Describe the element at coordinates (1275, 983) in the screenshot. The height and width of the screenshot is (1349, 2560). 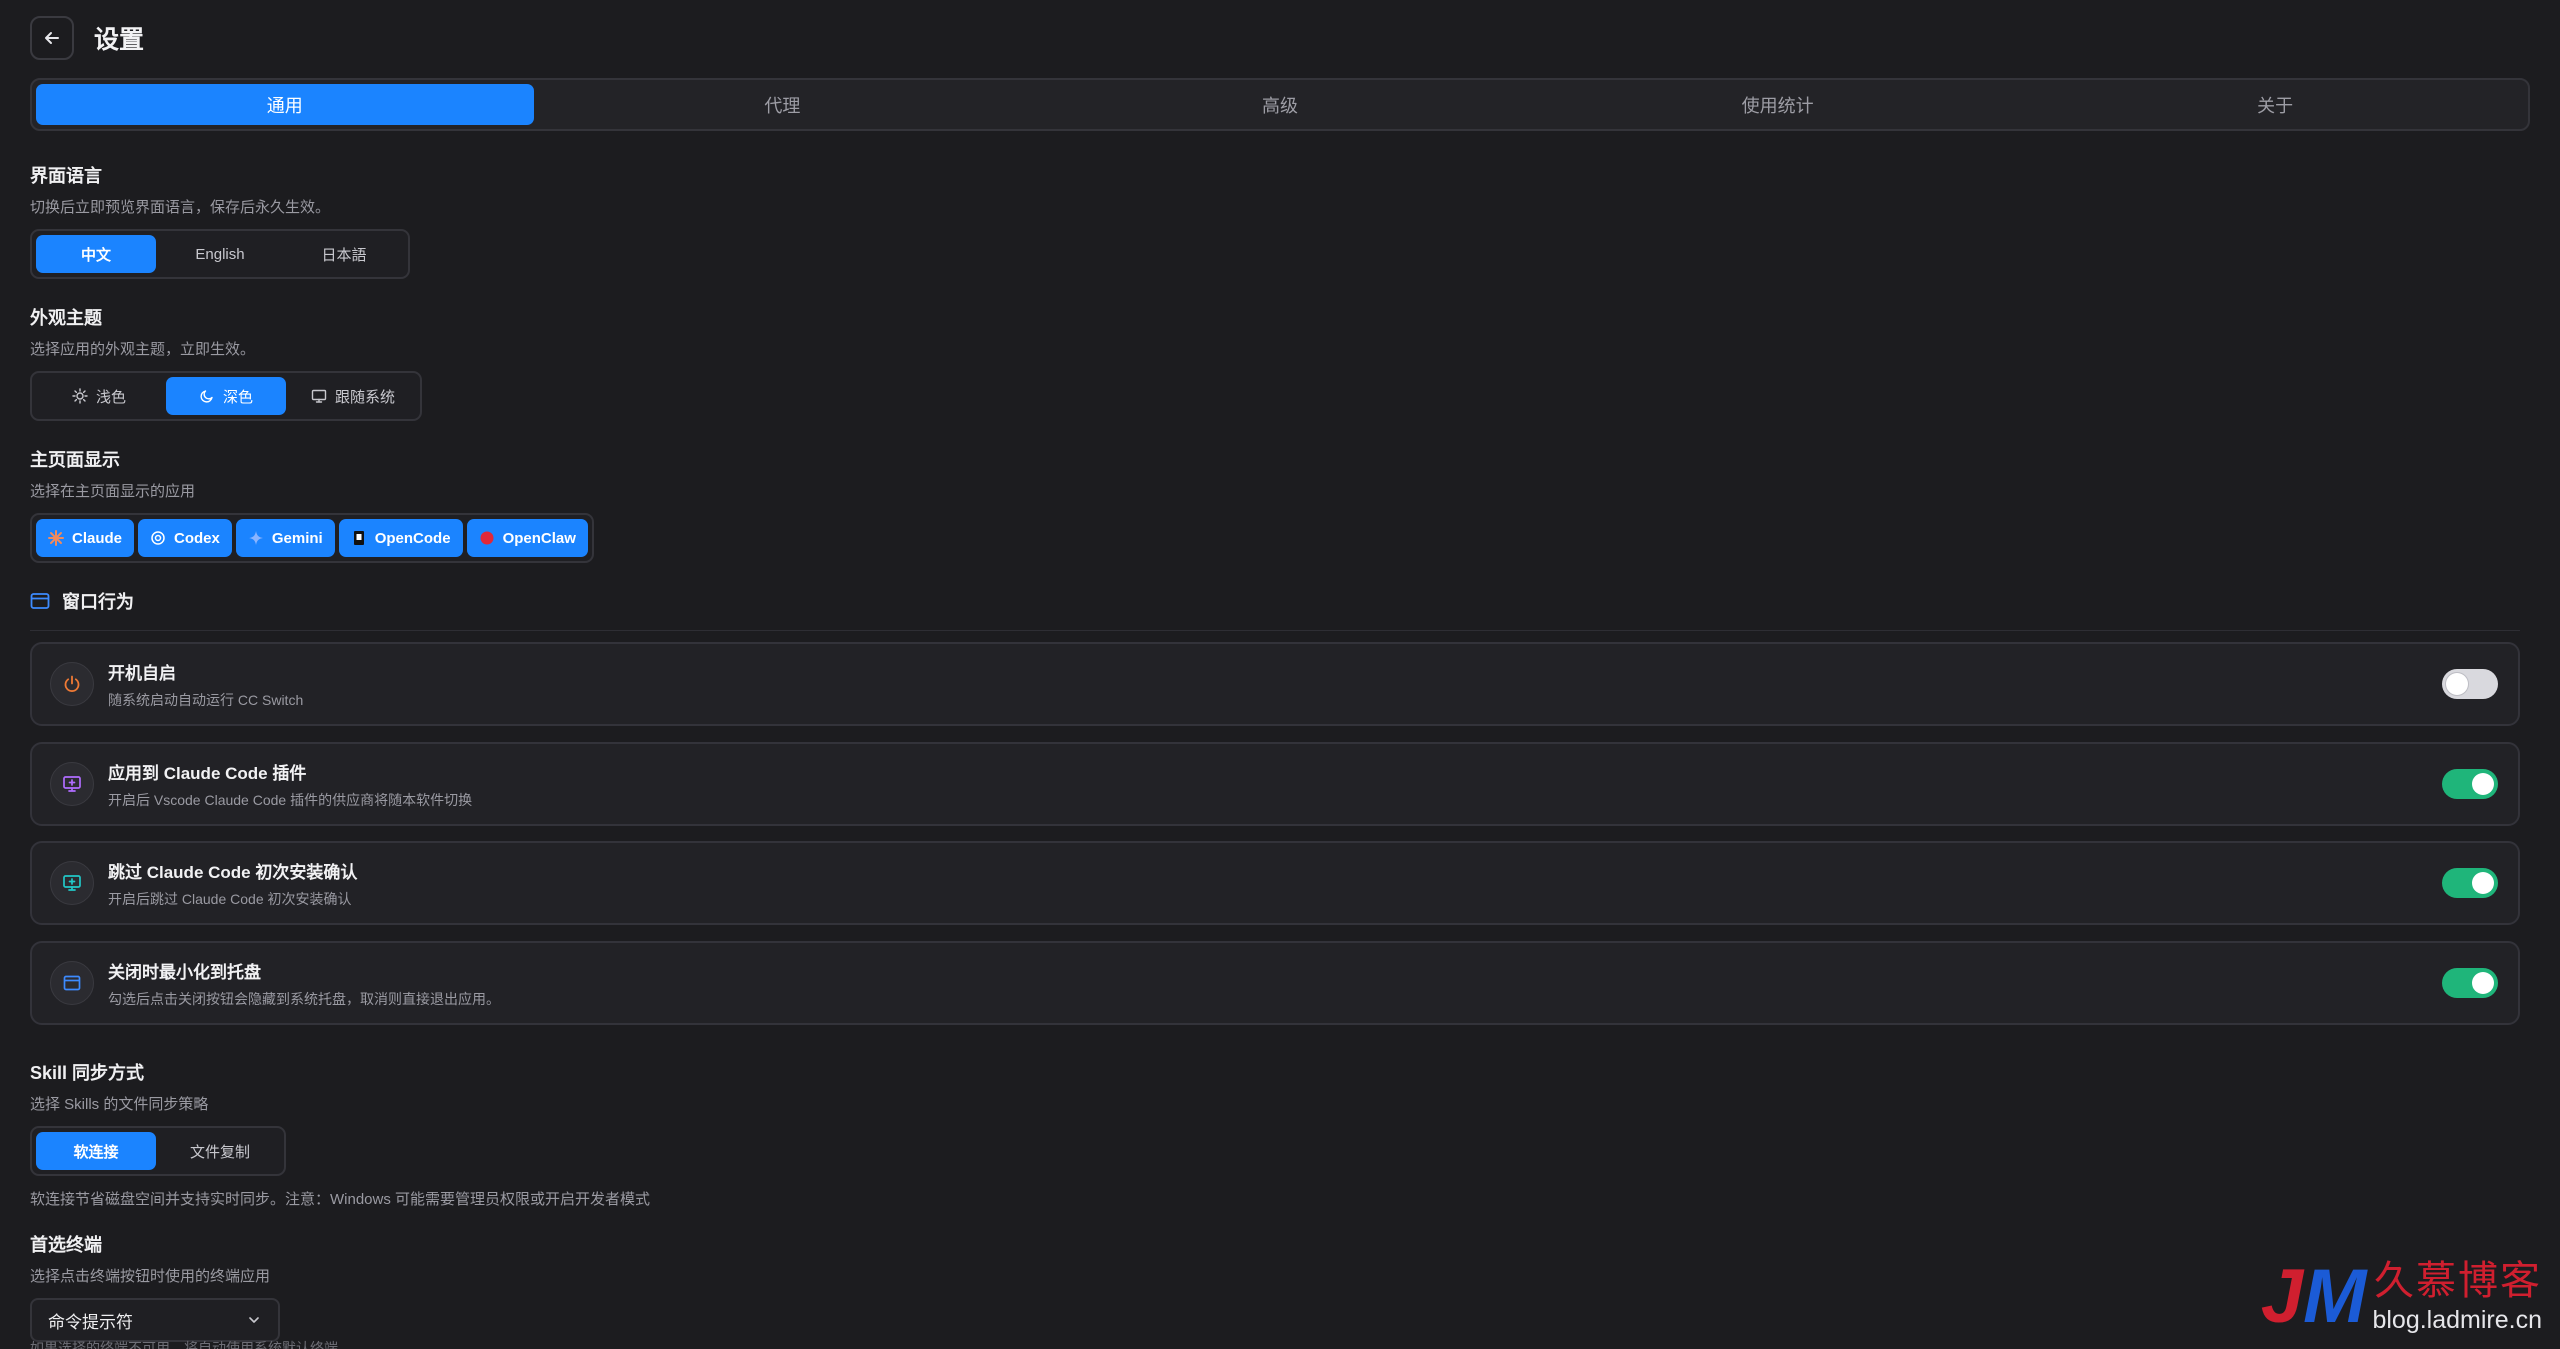
I see `setting-card-minimize-to-tray: 关闭时最小化到托盘 勾选后点击关闭按钮会隐藏到系统托盘，取消则直接退出应用。` at that location.